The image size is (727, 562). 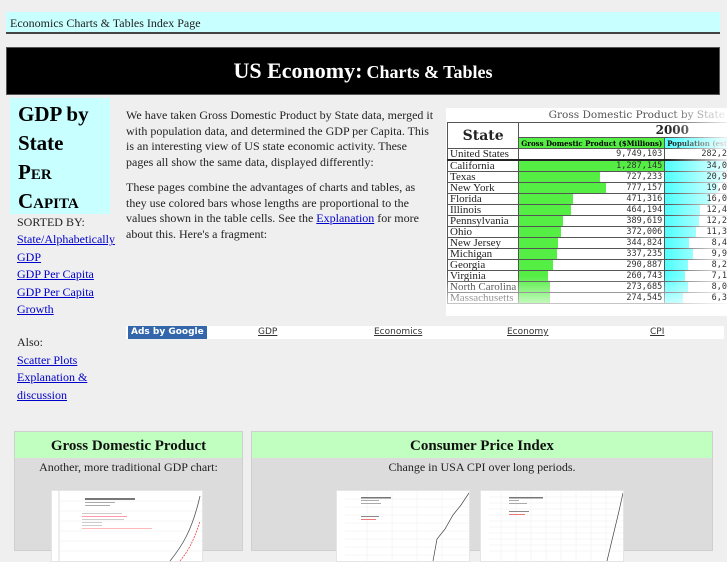 What do you see at coordinates (639, 154) in the screenshot?
I see `gdp-value-text: 9,749,103` at bounding box center [639, 154].